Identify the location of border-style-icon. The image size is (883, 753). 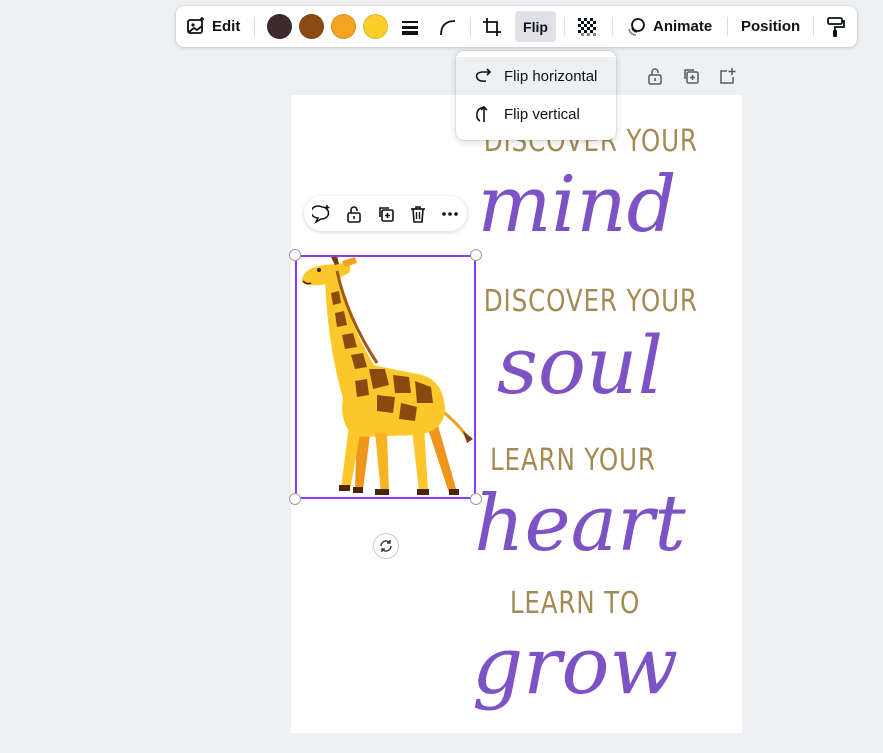
(410, 27).